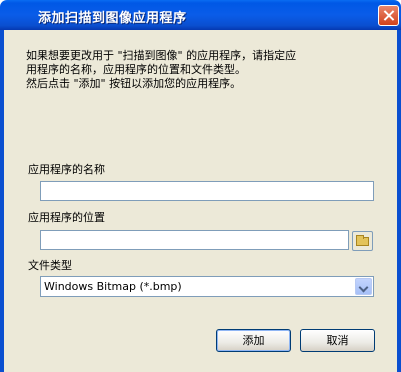 The height and width of the screenshot is (372, 401). Describe the element at coordinates (194, 240) in the screenshot. I see `app-location-field` at that location.